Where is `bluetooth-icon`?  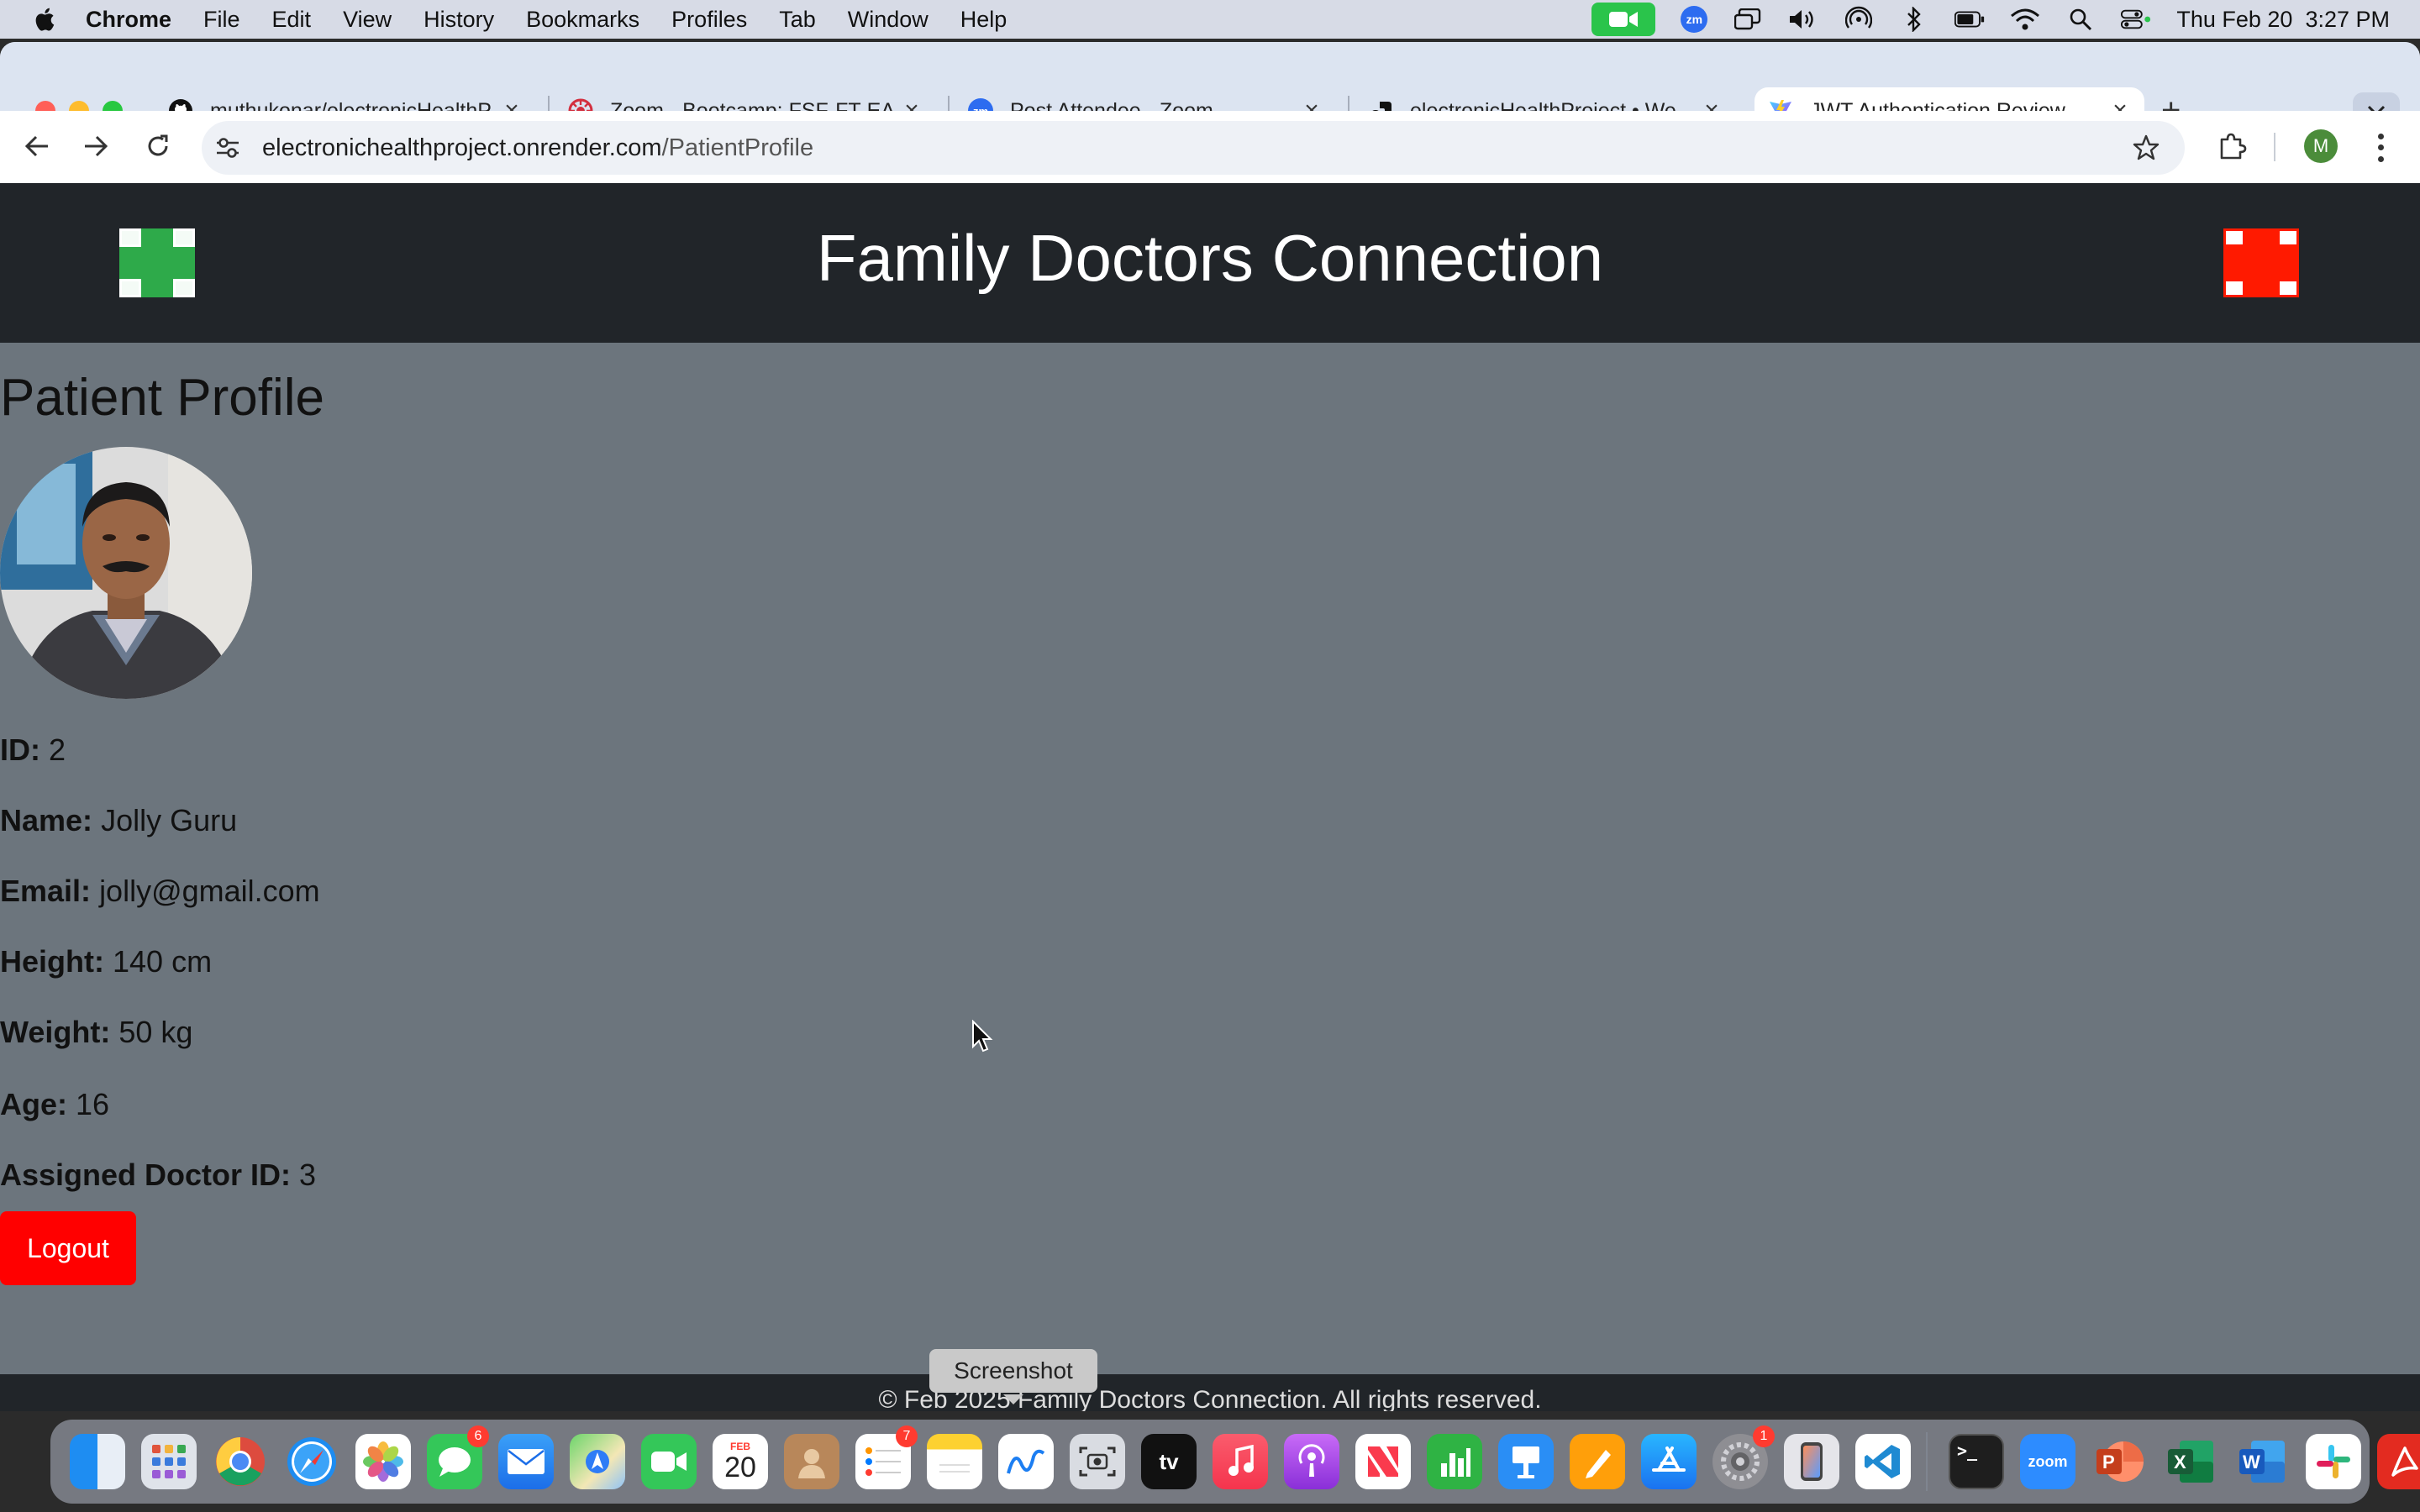 bluetooth-icon is located at coordinates (1914, 19).